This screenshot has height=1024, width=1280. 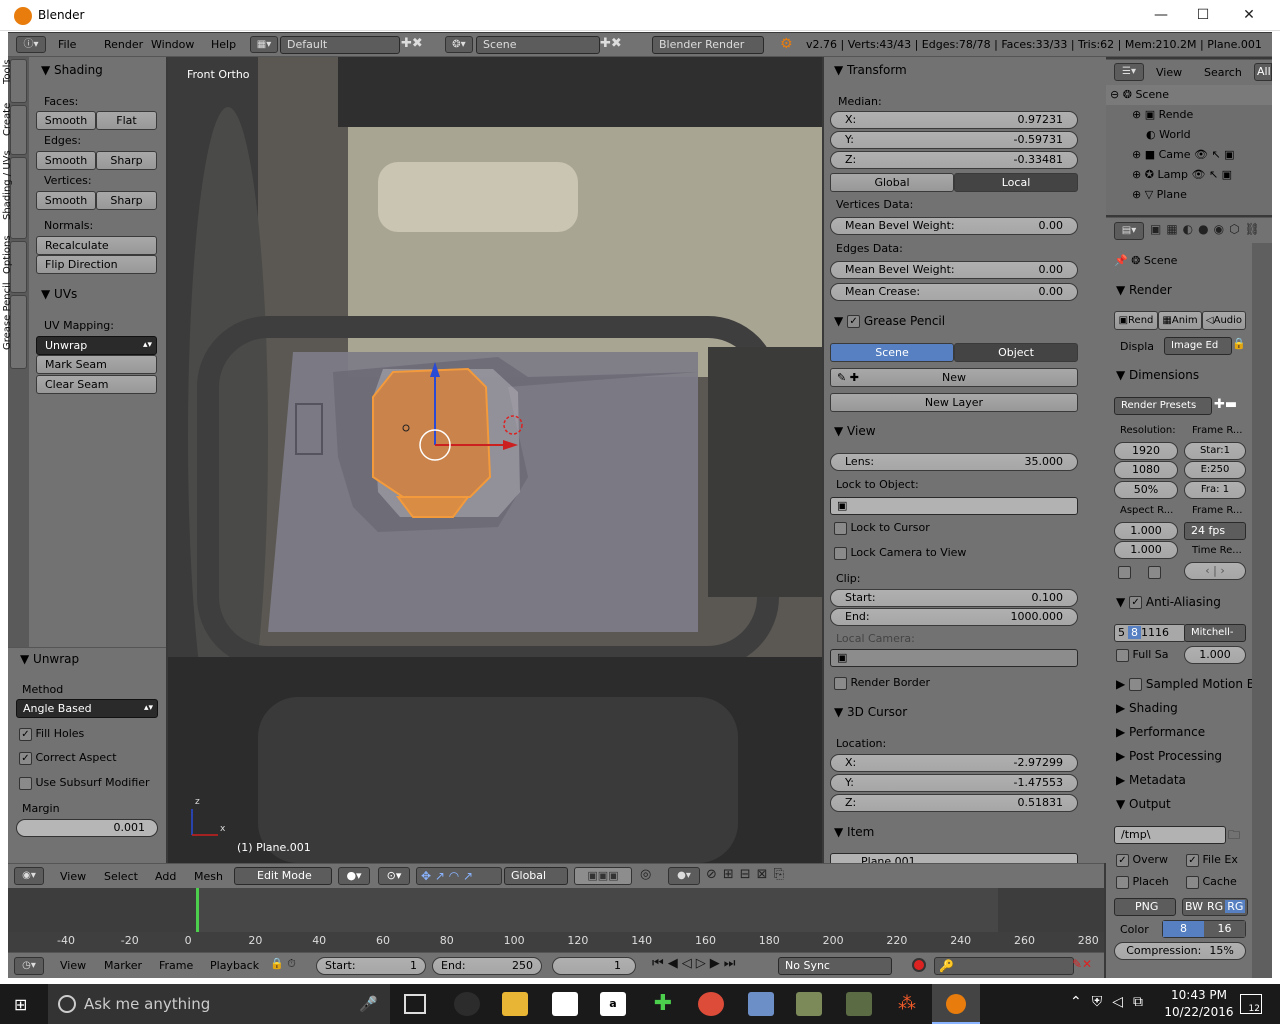 What do you see at coordinates (1140, 572) in the screenshot?
I see `border-crop-checkboxes` at bounding box center [1140, 572].